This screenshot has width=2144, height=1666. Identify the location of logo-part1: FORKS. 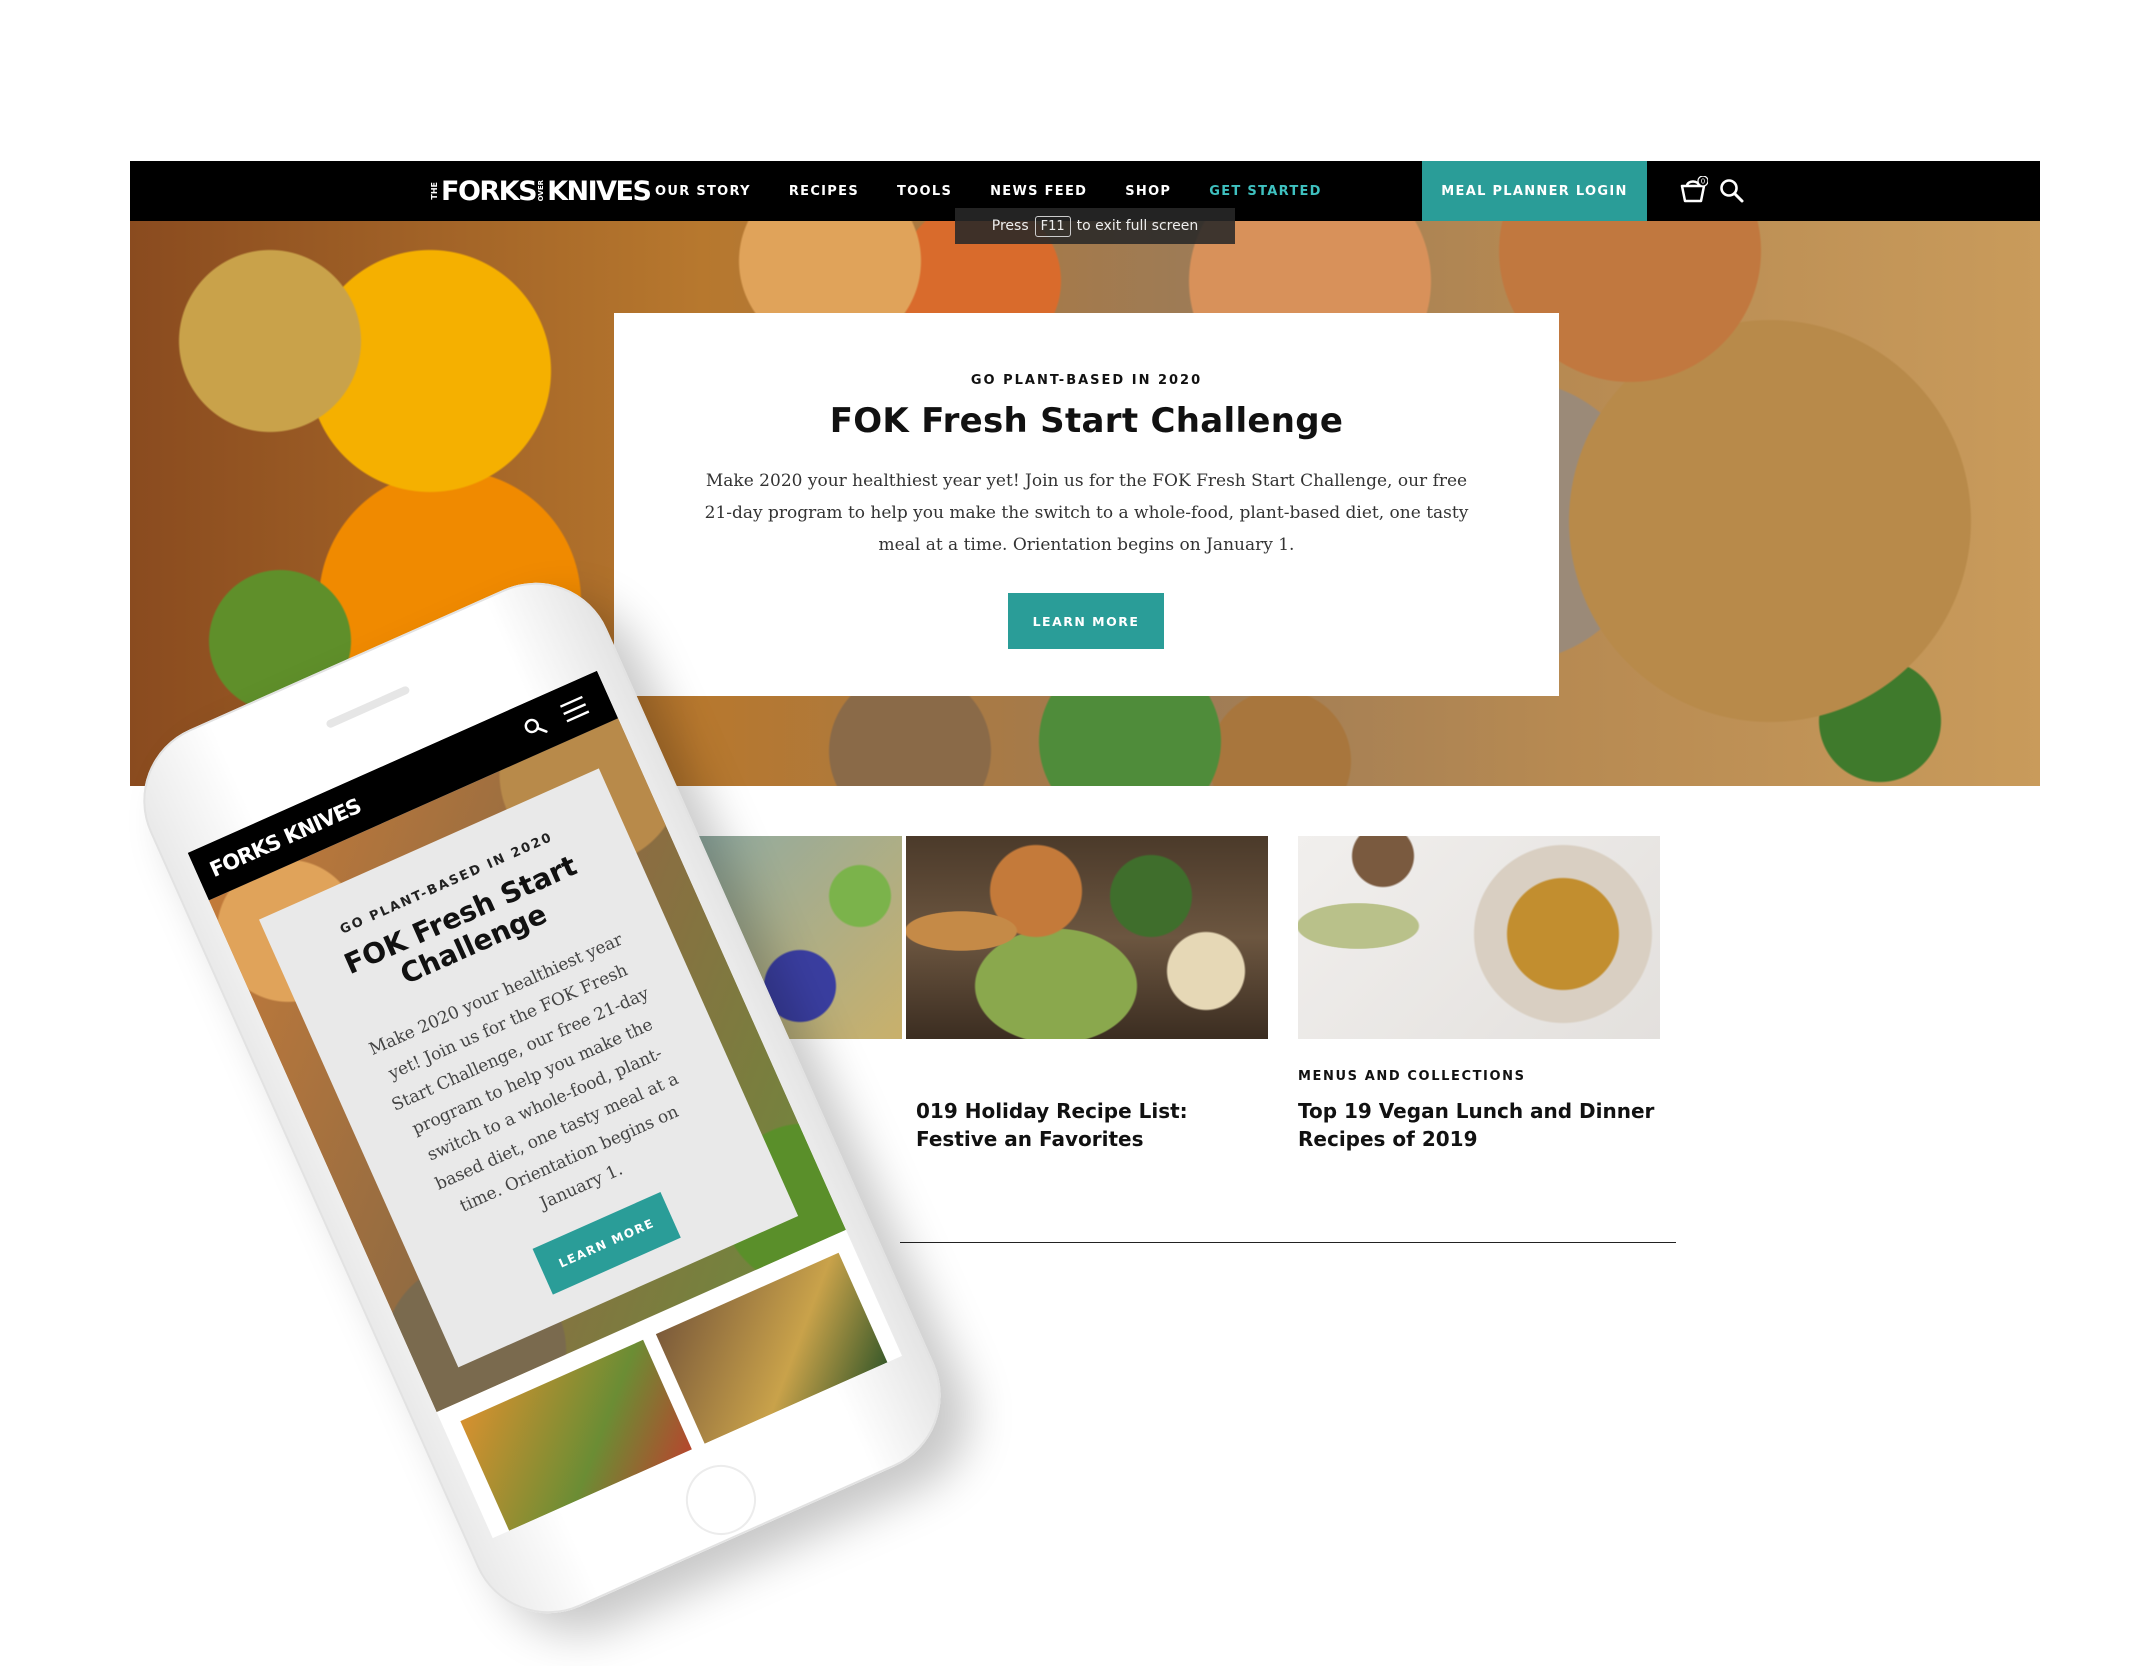
(489, 191).